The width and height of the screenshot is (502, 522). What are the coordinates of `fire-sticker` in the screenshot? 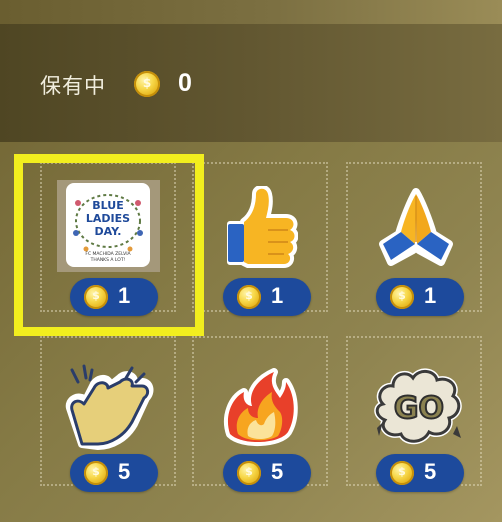 It's located at (260, 408).